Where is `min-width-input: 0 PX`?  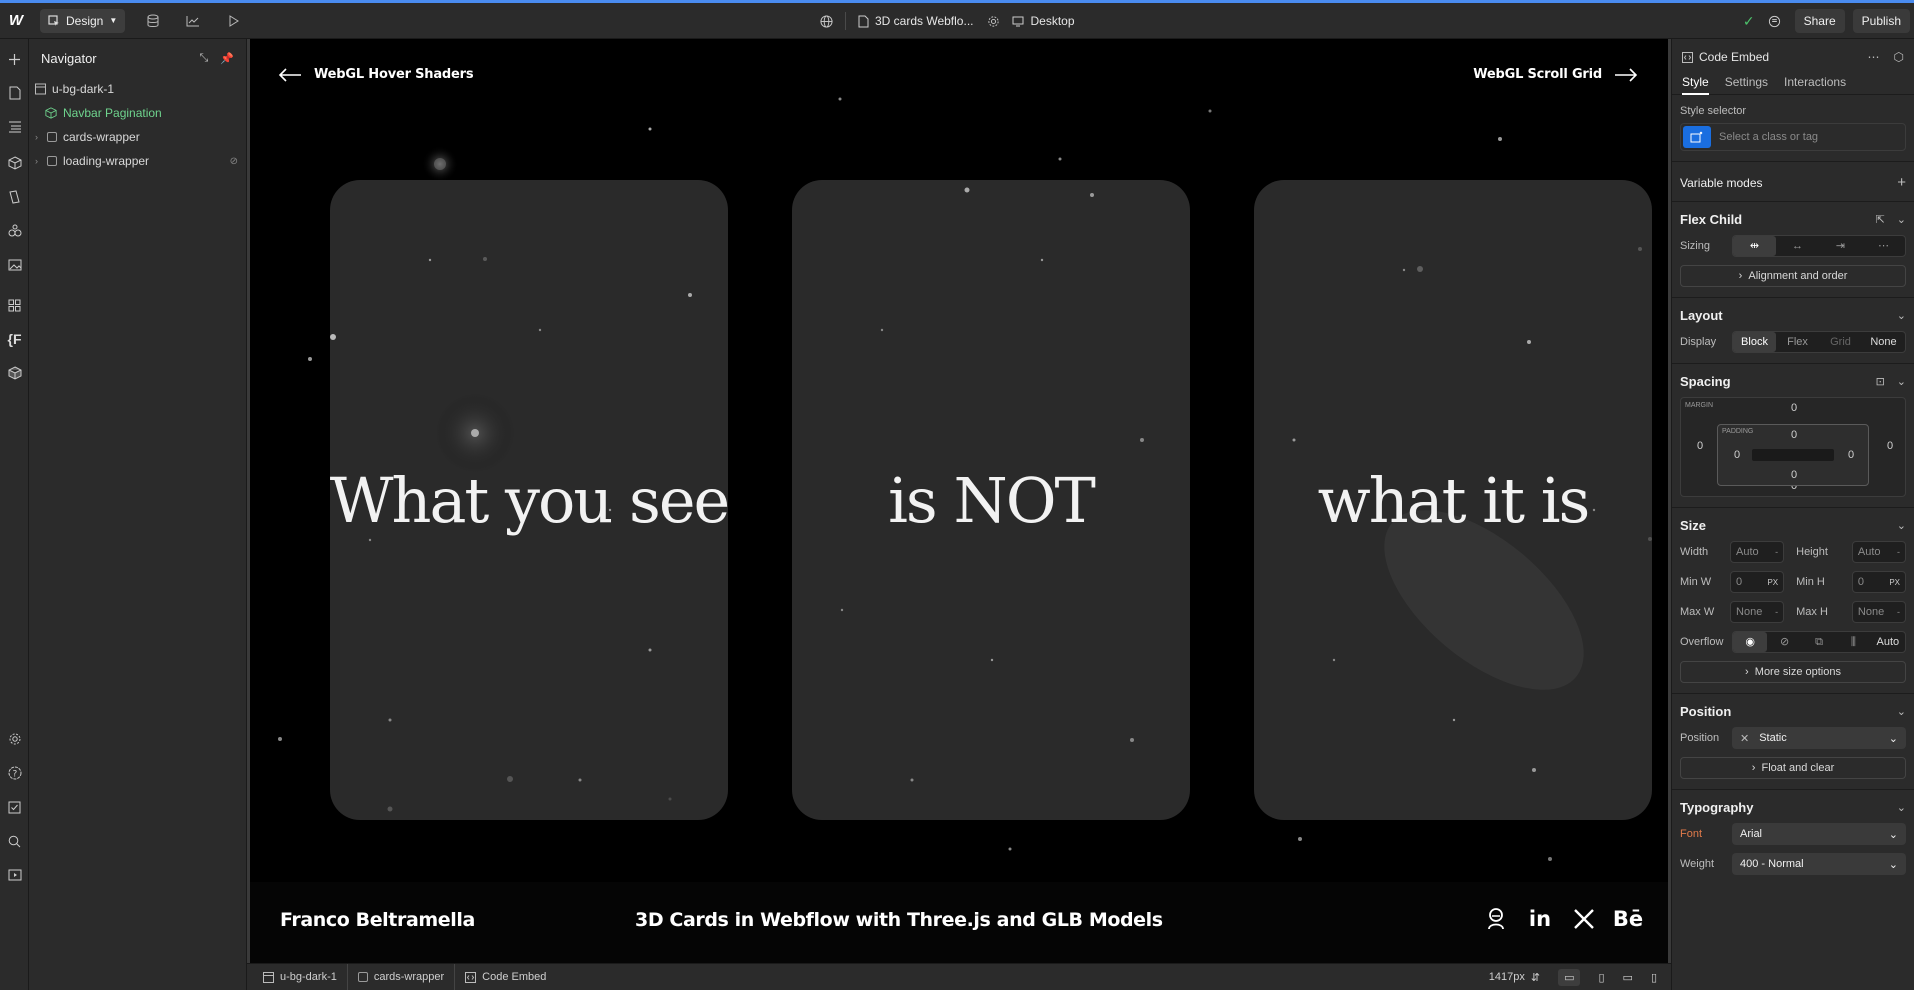 min-width-input: 0 PX is located at coordinates (1757, 582).